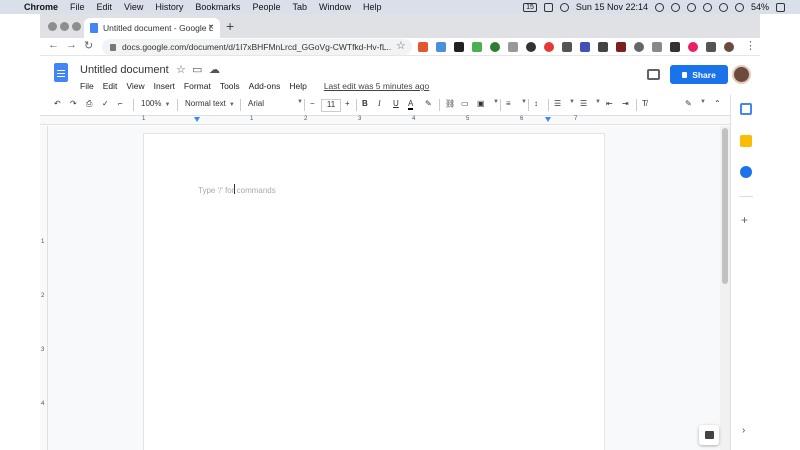 This screenshot has width=800, height=450. What do you see at coordinates (744, 220) in the screenshot?
I see `add-addon-icon: +` at bounding box center [744, 220].